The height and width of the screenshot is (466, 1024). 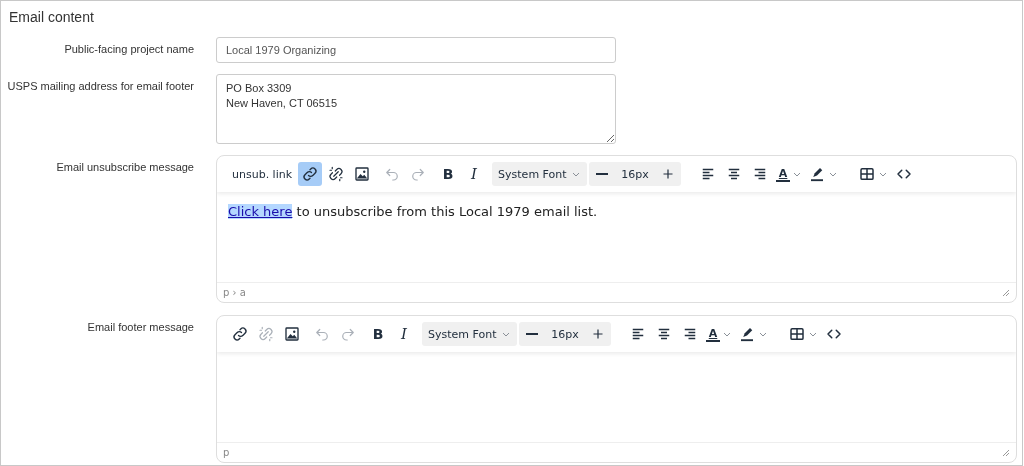 What do you see at coordinates (234, 292) in the screenshot?
I see `element-path: p › a` at bounding box center [234, 292].